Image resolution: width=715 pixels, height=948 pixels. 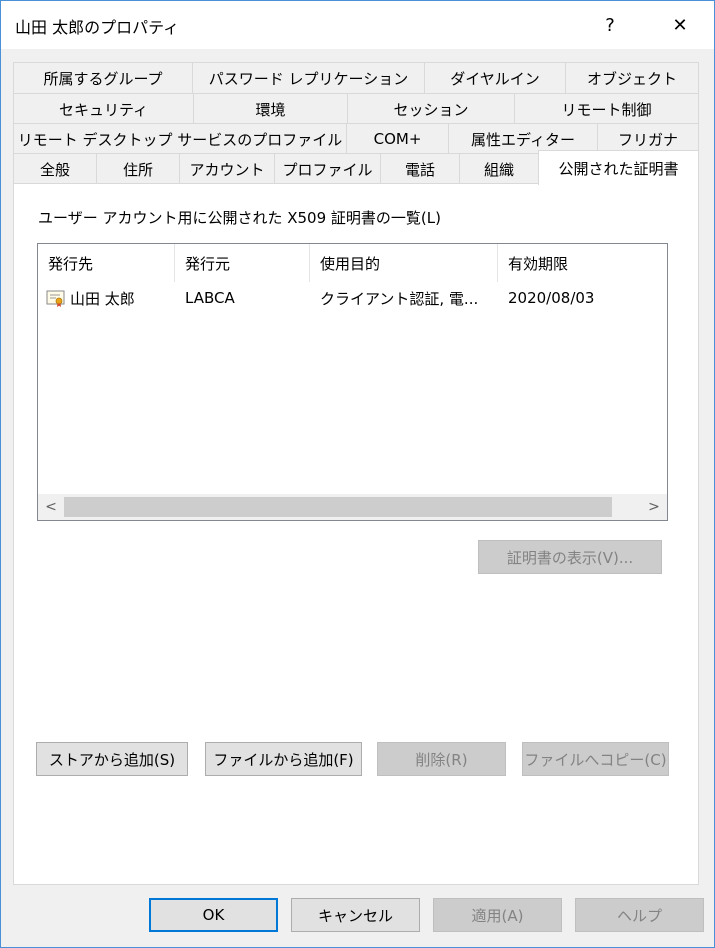 What do you see at coordinates (55, 168) in the screenshot?
I see `tab-general: 全般` at bounding box center [55, 168].